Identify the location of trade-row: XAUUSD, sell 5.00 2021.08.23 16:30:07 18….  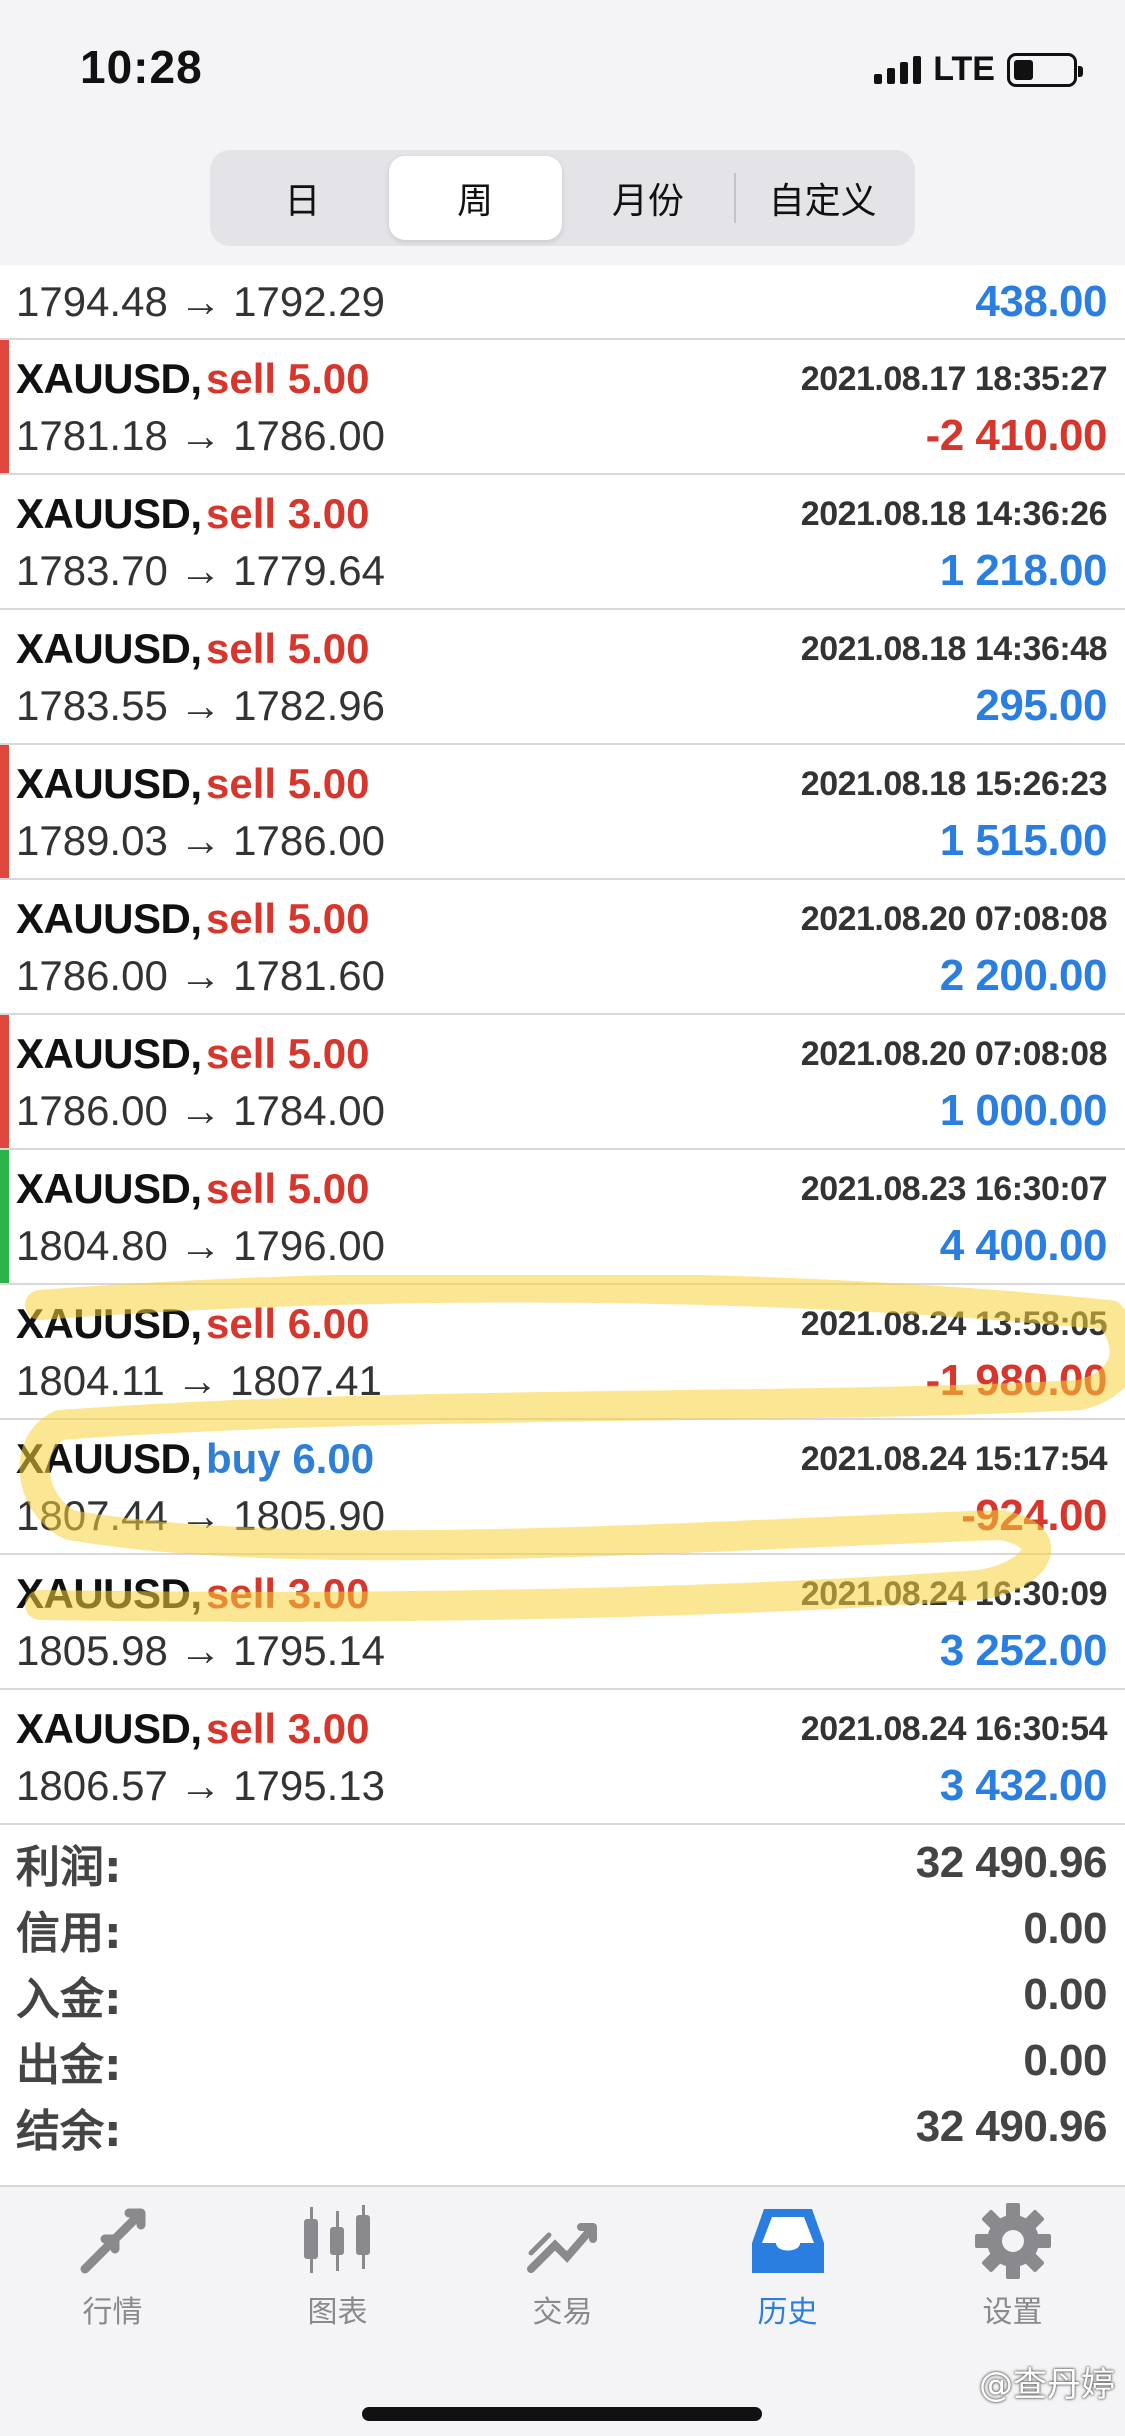
(562, 1217).